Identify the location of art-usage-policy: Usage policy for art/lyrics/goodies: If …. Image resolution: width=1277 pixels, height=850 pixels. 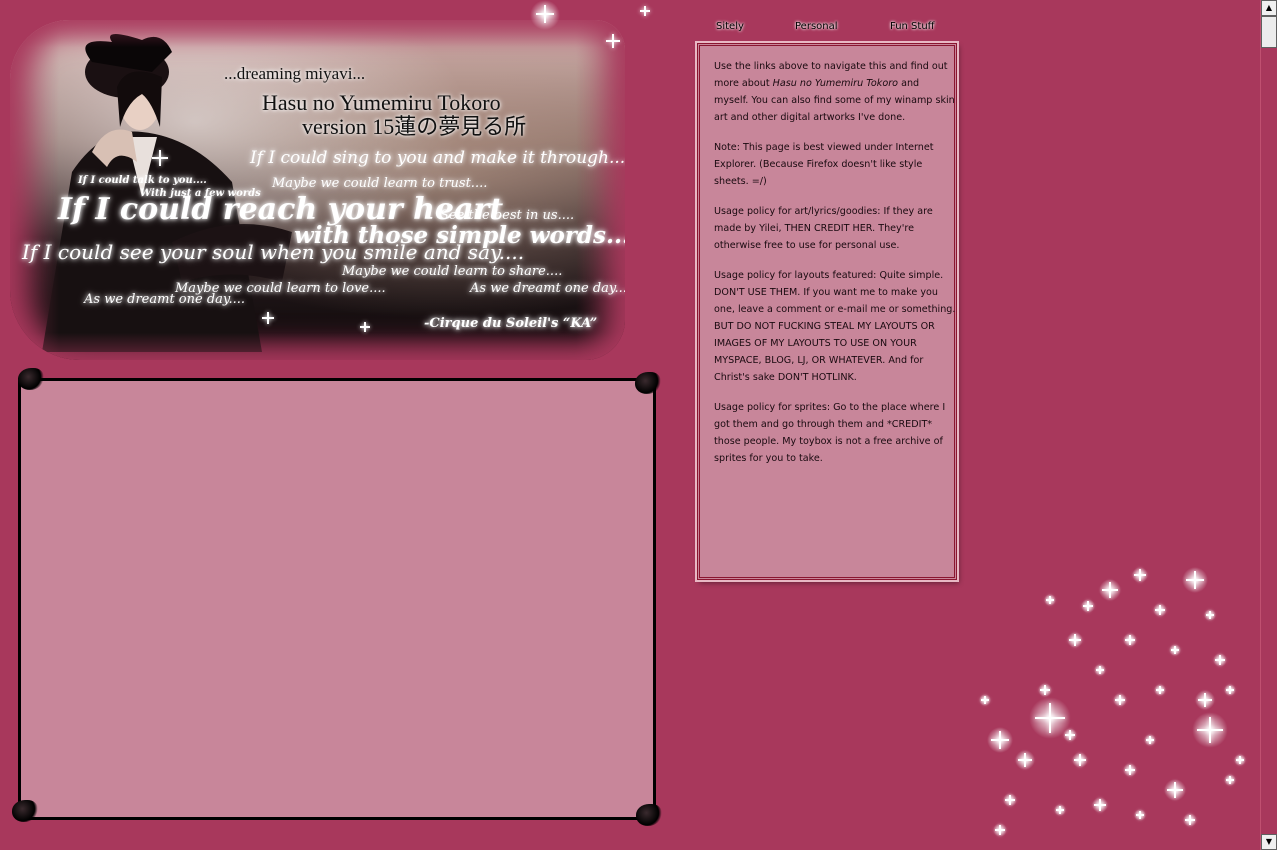
(823, 228).